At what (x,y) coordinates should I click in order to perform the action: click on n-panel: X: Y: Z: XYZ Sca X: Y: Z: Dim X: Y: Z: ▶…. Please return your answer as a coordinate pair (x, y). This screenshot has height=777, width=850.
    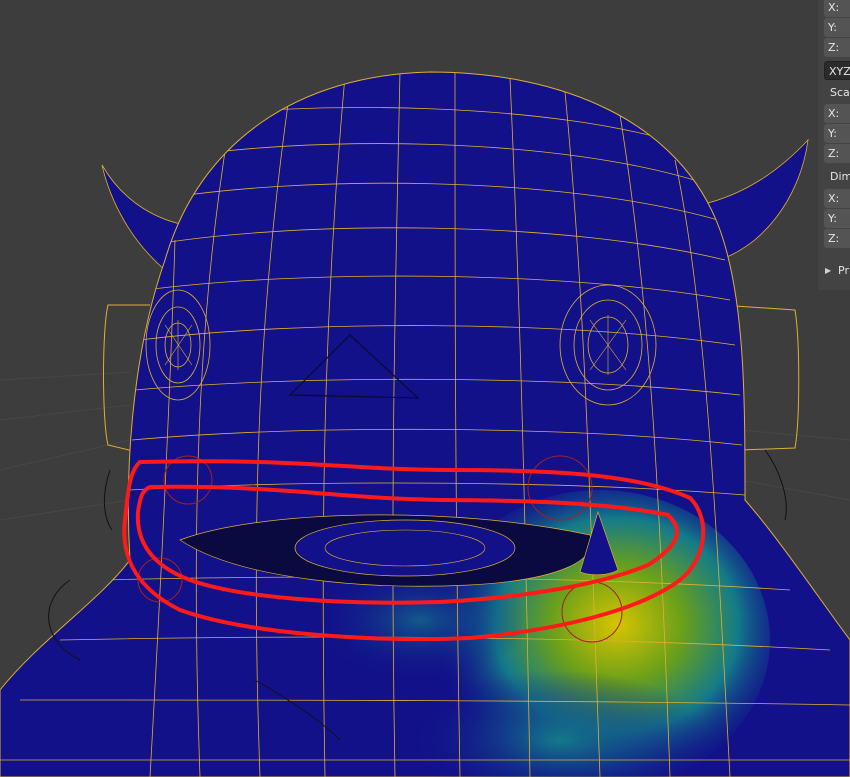
    Looking at the image, I should click on (834, 145).